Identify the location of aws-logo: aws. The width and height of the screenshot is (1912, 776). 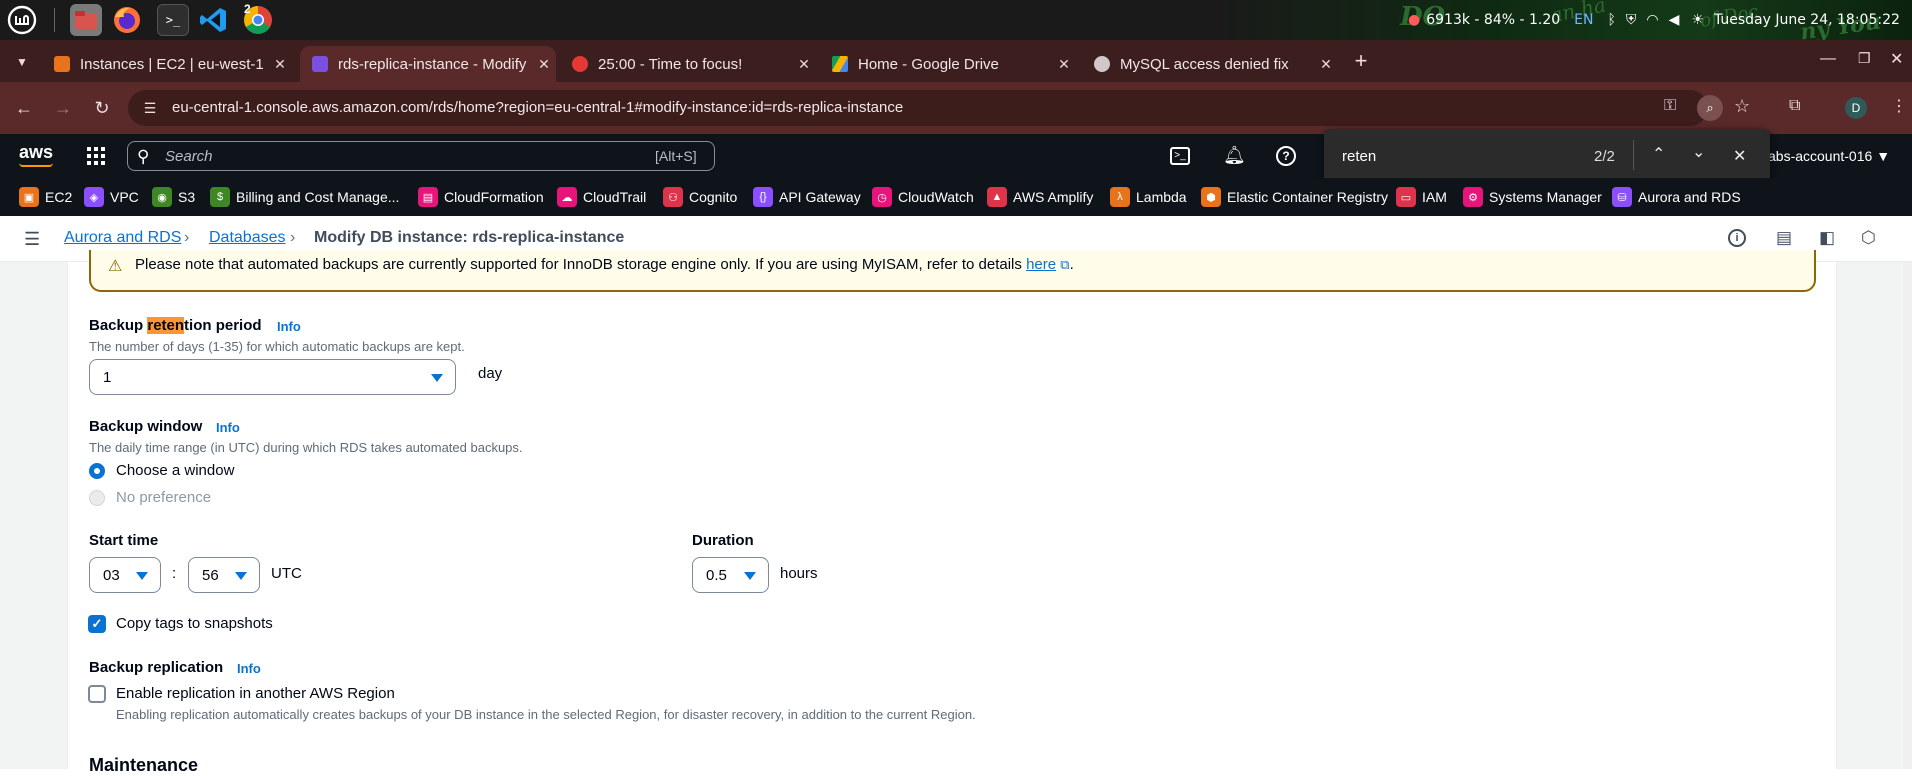
(36, 152).